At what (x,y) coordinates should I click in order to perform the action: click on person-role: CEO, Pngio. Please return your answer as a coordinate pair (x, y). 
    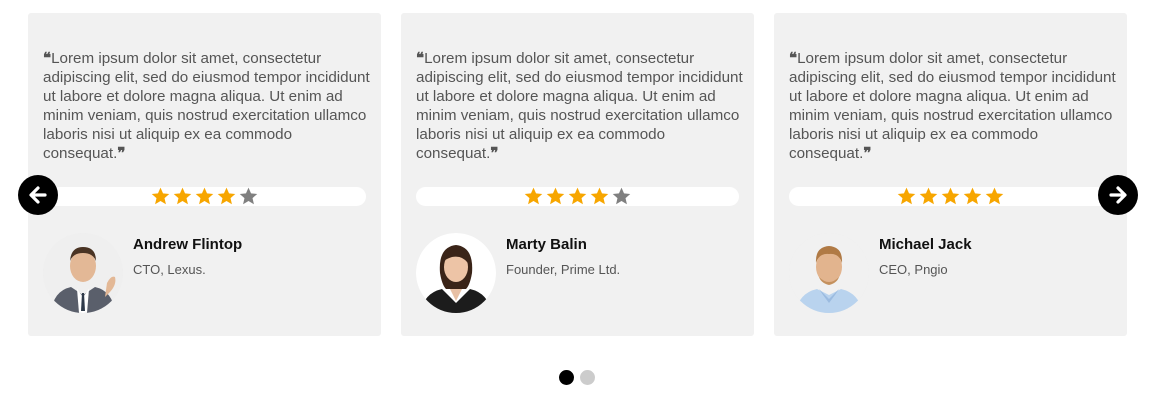
    Looking at the image, I should click on (913, 269).